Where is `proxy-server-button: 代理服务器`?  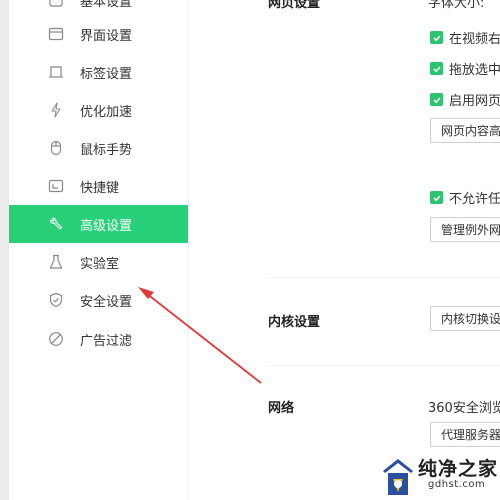 proxy-server-button: 代理服务器 is located at coordinates (465, 434).